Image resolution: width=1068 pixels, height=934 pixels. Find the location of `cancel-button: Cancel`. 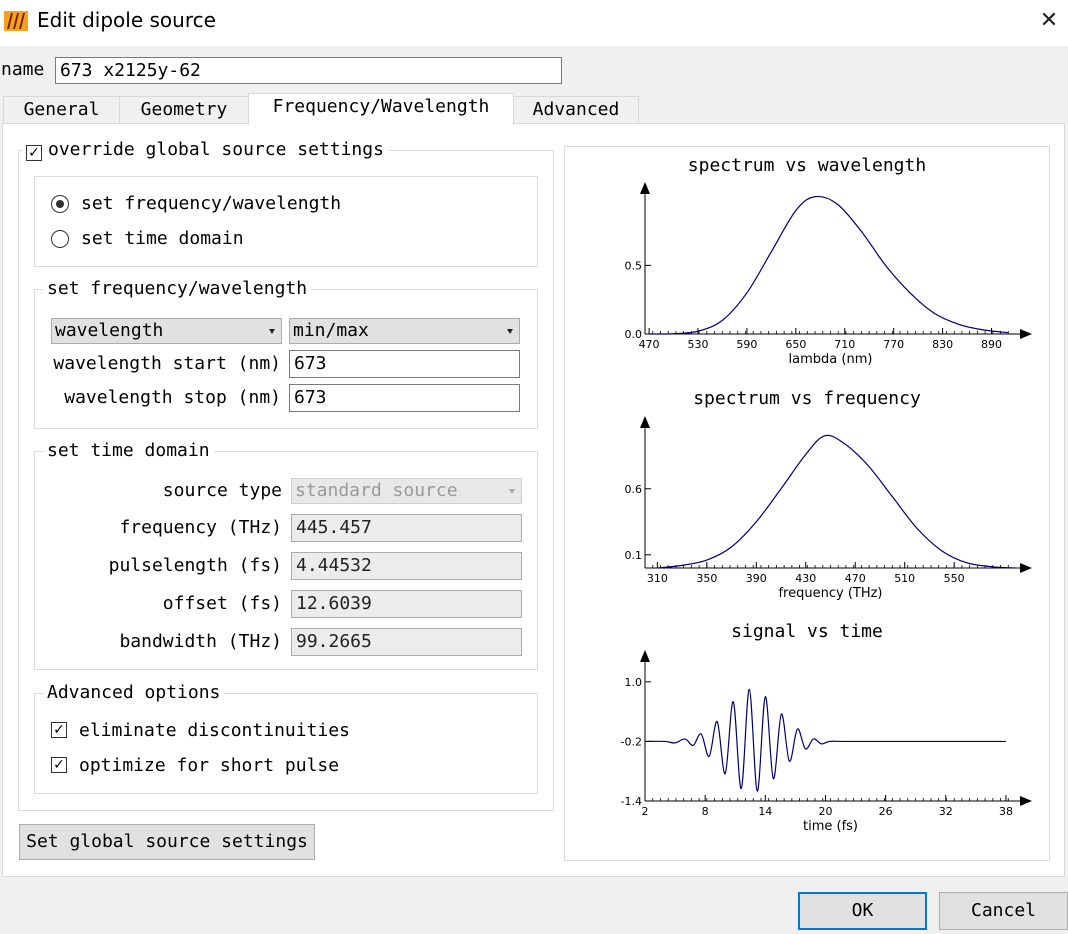

cancel-button: Cancel is located at coordinates (1003, 911).